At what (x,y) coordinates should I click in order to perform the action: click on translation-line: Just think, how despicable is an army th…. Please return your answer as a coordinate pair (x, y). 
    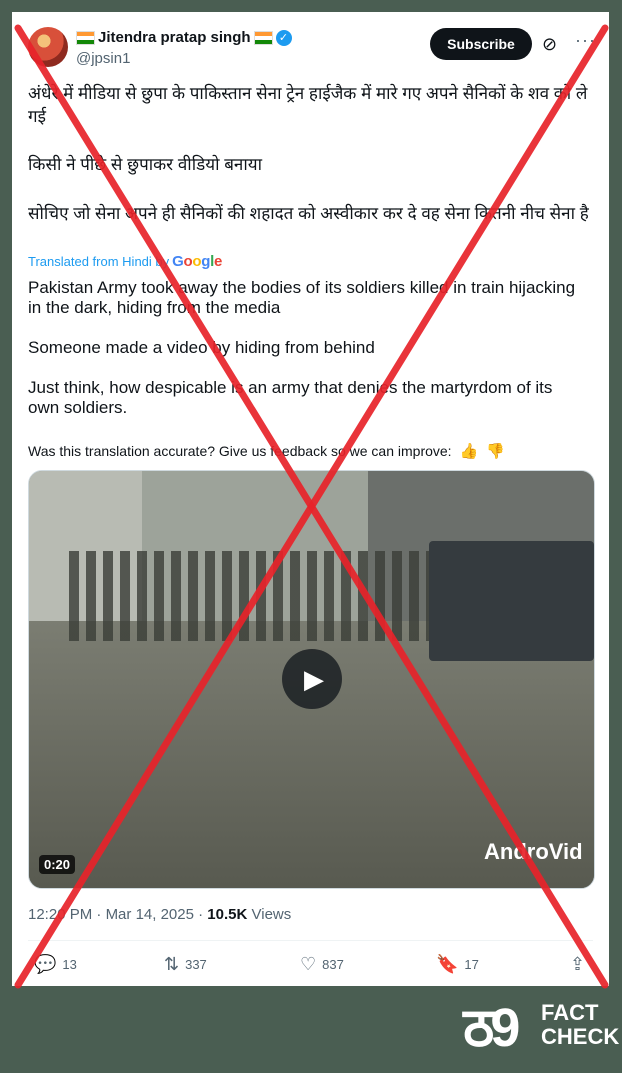
    Looking at the image, I should click on (290, 397).